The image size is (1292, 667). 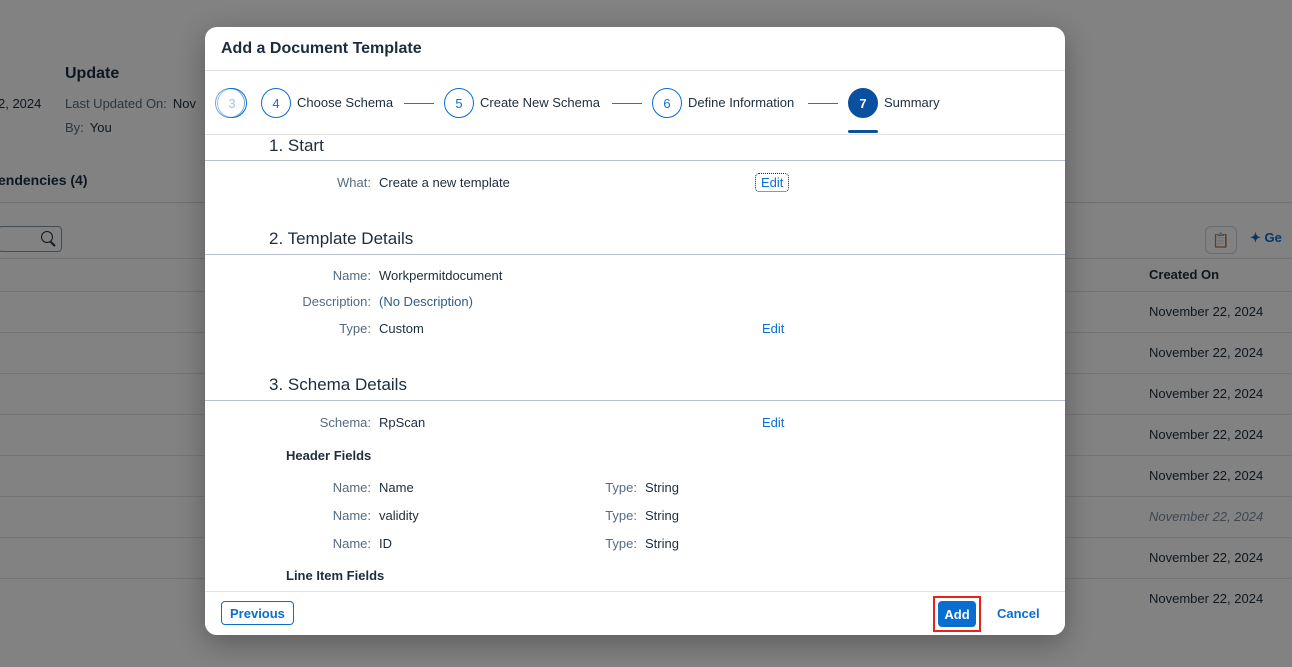 I want to click on cancel-button: Cancel, so click(x=1018, y=613).